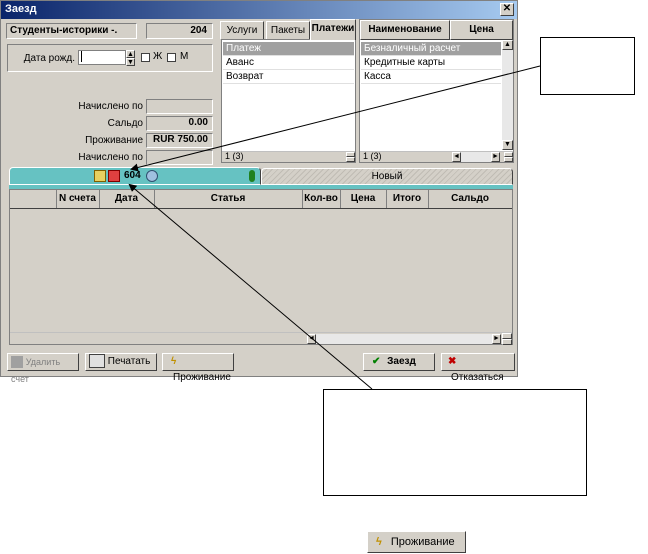 The image size is (648, 554). Describe the element at coordinates (333, 29) in the screenshot. I see `tab-payments: Платежи` at that location.